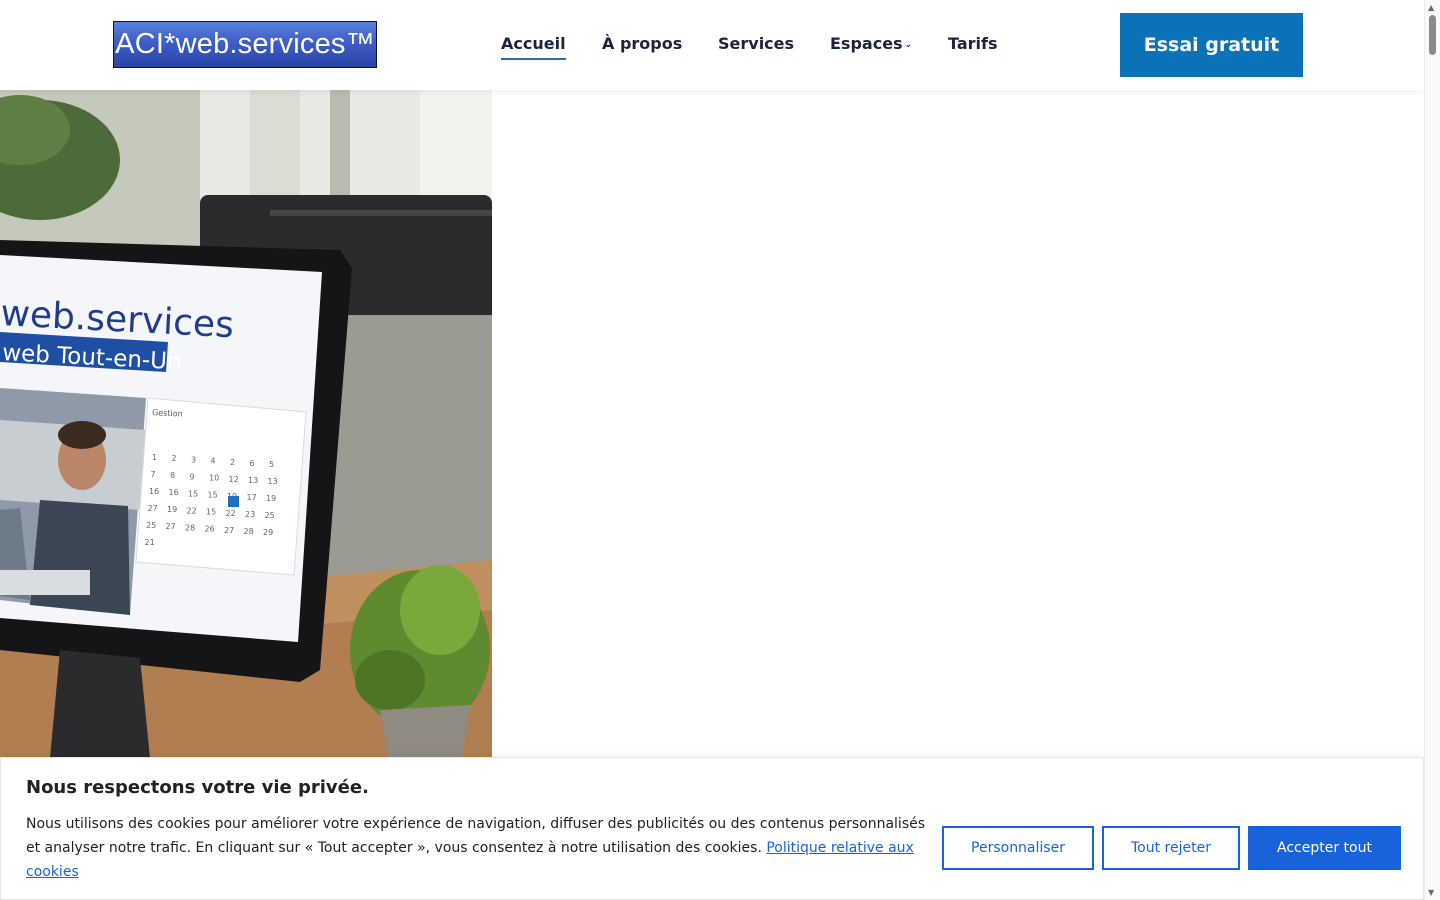 The width and height of the screenshot is (1440, 900). I want to click on calendar-day: 7, so click(153, 474).